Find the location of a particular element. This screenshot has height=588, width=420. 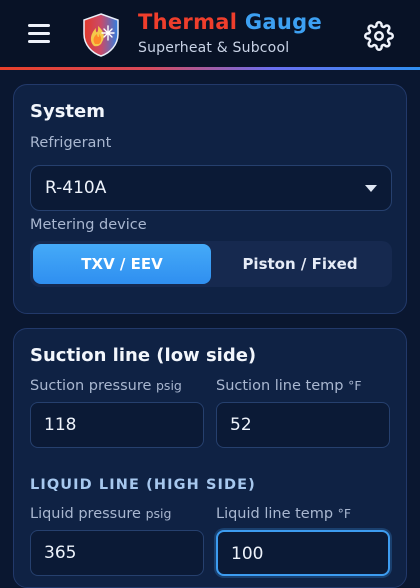

liquid-pressure-unit: psig is located at coordinates (158, 513).